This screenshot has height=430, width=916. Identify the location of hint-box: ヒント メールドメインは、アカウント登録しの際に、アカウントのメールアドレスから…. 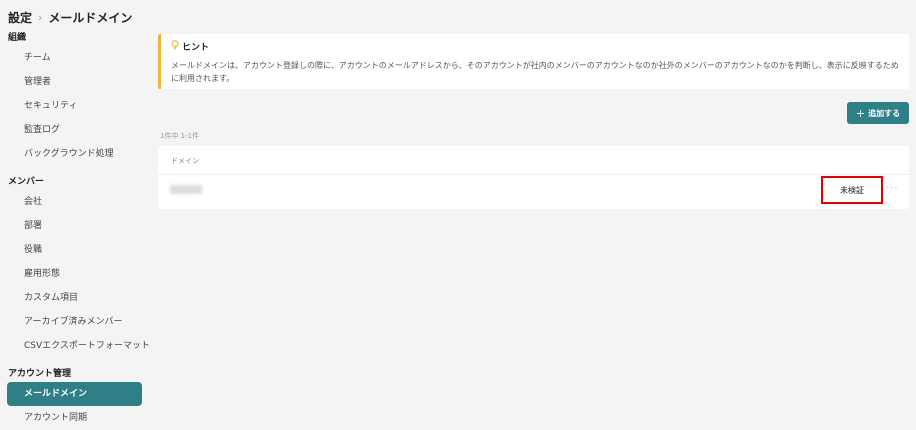
(533, 61).